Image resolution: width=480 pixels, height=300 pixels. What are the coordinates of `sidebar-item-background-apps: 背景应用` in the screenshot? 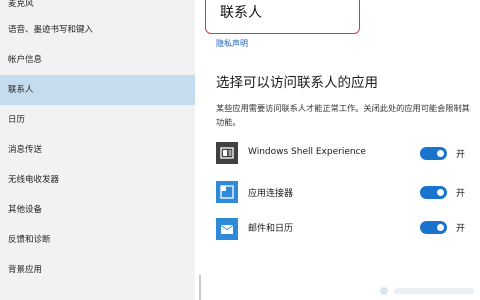 It's located at (97, 270).